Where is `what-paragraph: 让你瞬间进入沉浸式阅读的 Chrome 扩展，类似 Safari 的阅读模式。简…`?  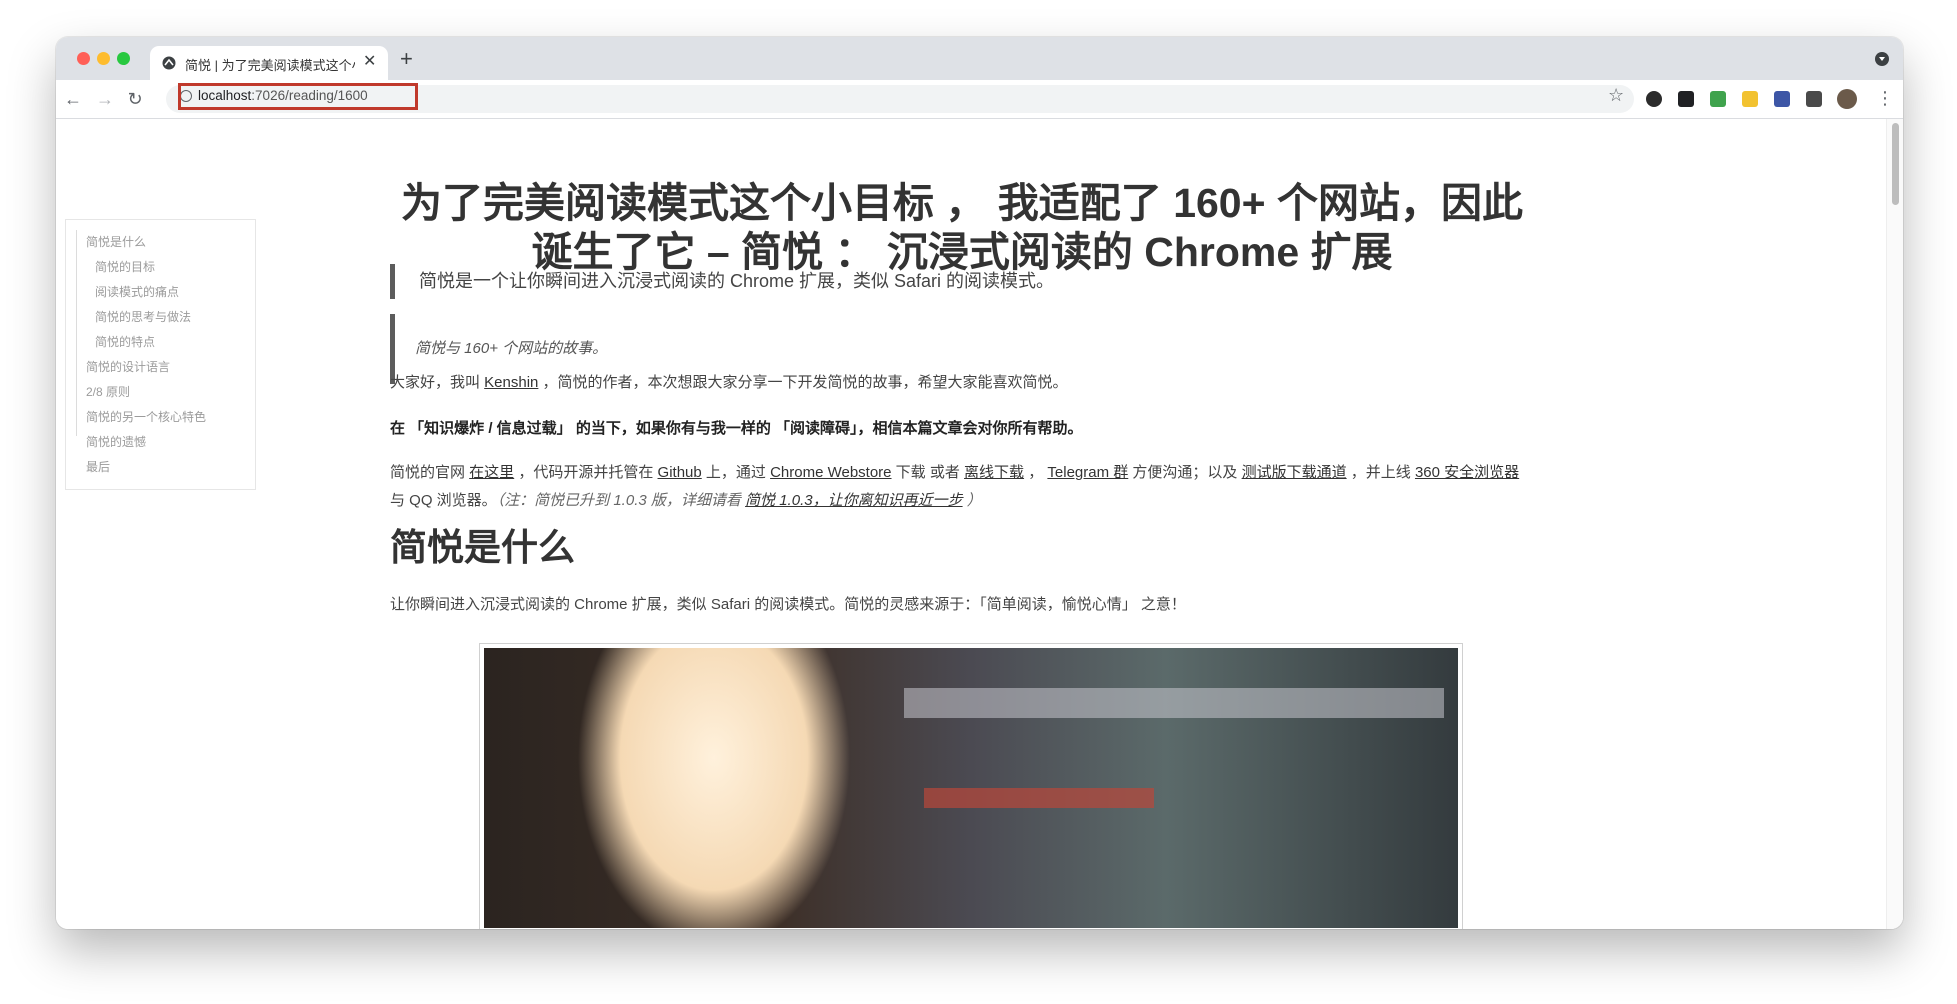
what-paragraph: 让你瞬间进入沉浸式阅读的 Chrome 扩展，类似 Safari 的阅读模式。简… is located at coordinates (788, 604).